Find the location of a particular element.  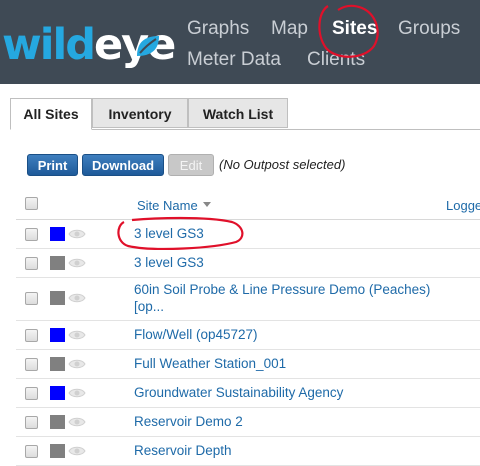

select-all-checkbox is located at coordinates (31, 203).